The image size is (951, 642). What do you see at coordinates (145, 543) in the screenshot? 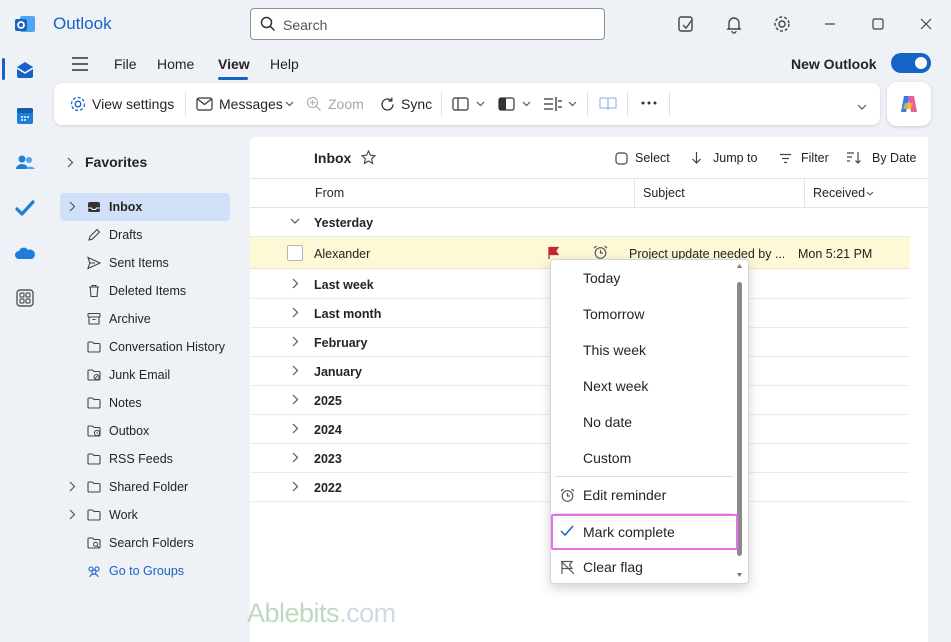
I see `folder-item: Search Folders` at bounding box center [145, 543].